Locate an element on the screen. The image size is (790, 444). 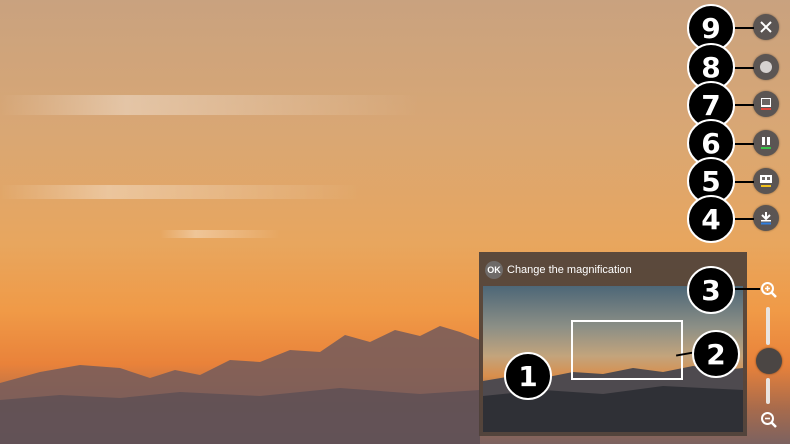
download-button is located at coordinates (766, 218).